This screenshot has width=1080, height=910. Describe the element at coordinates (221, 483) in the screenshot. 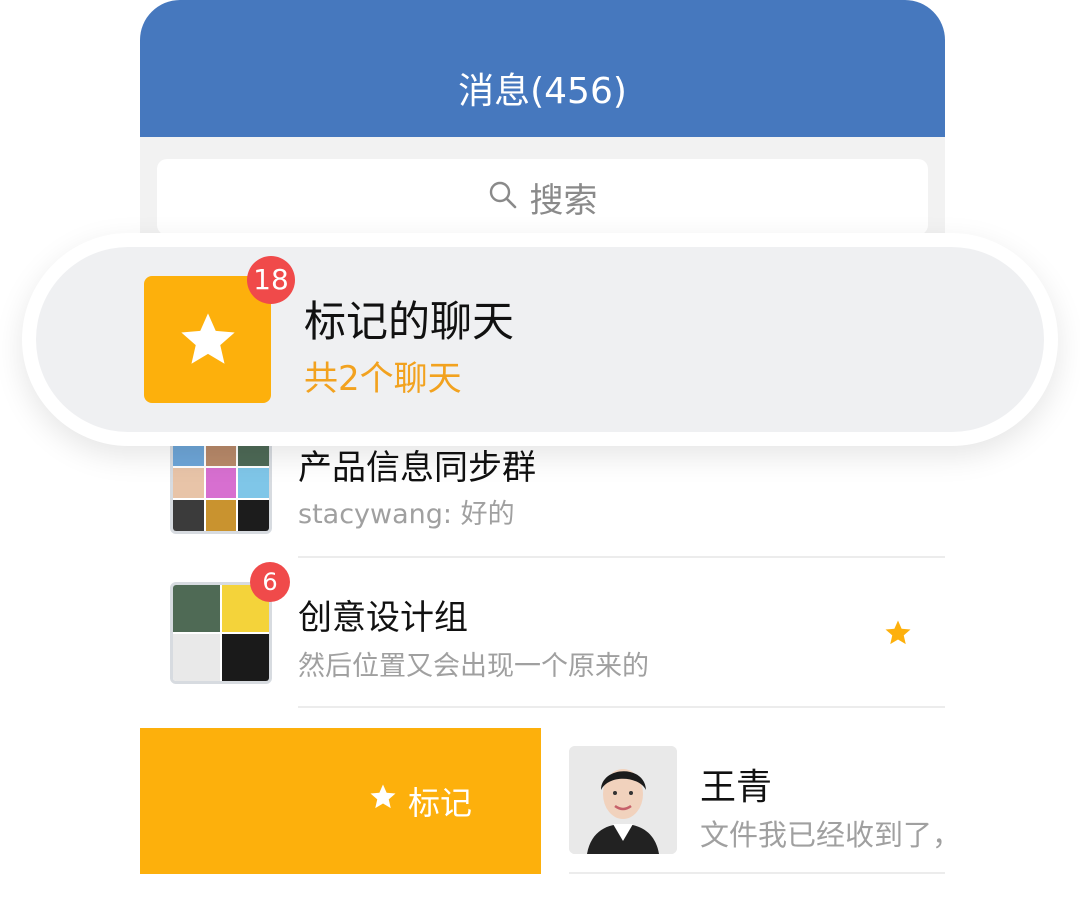

I see `group-avatar` at that location.